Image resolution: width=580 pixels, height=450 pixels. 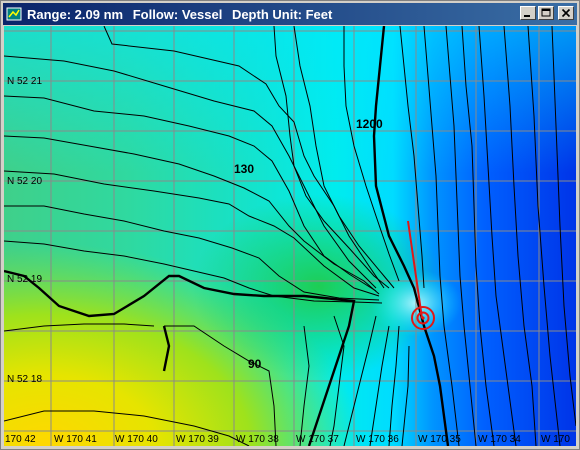 I want to click on minimize-button, so click(x=528, y=13).